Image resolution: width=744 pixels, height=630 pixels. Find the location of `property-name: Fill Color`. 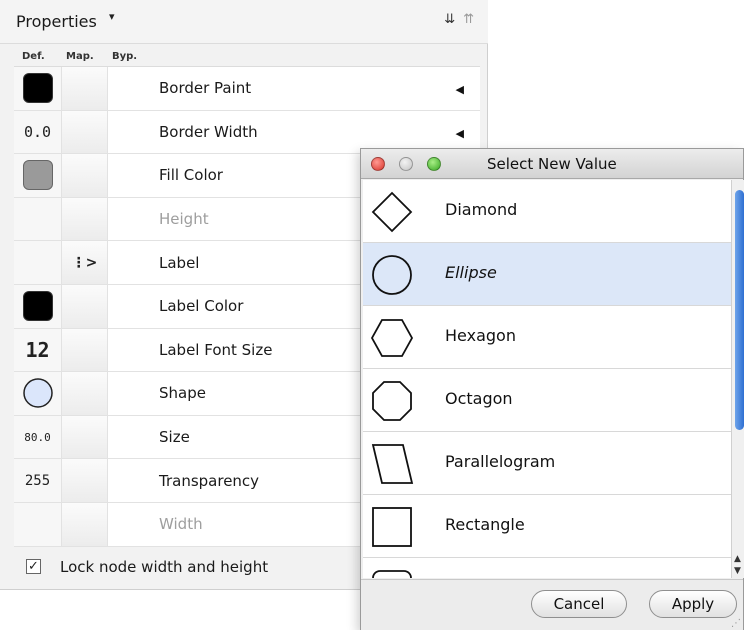

property-name: Fill Color is located at coordinates (191, 175).